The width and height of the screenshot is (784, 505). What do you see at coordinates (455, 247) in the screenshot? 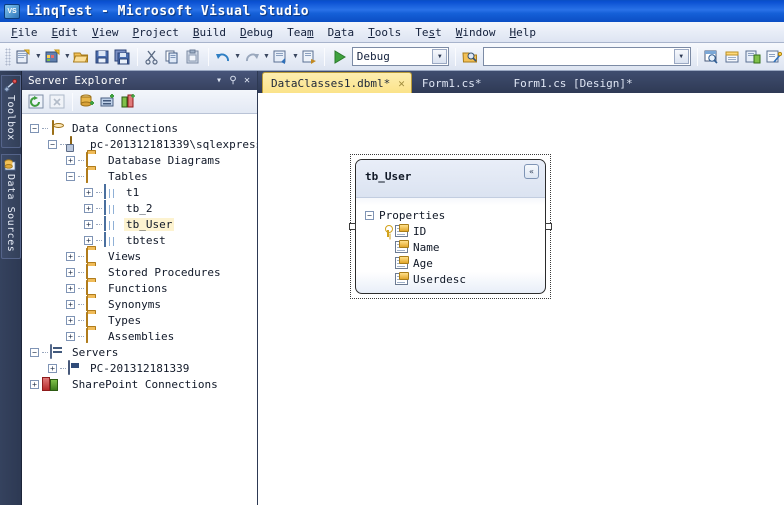
I see `entity-property-row: Name` at bounding box center [455, 247].